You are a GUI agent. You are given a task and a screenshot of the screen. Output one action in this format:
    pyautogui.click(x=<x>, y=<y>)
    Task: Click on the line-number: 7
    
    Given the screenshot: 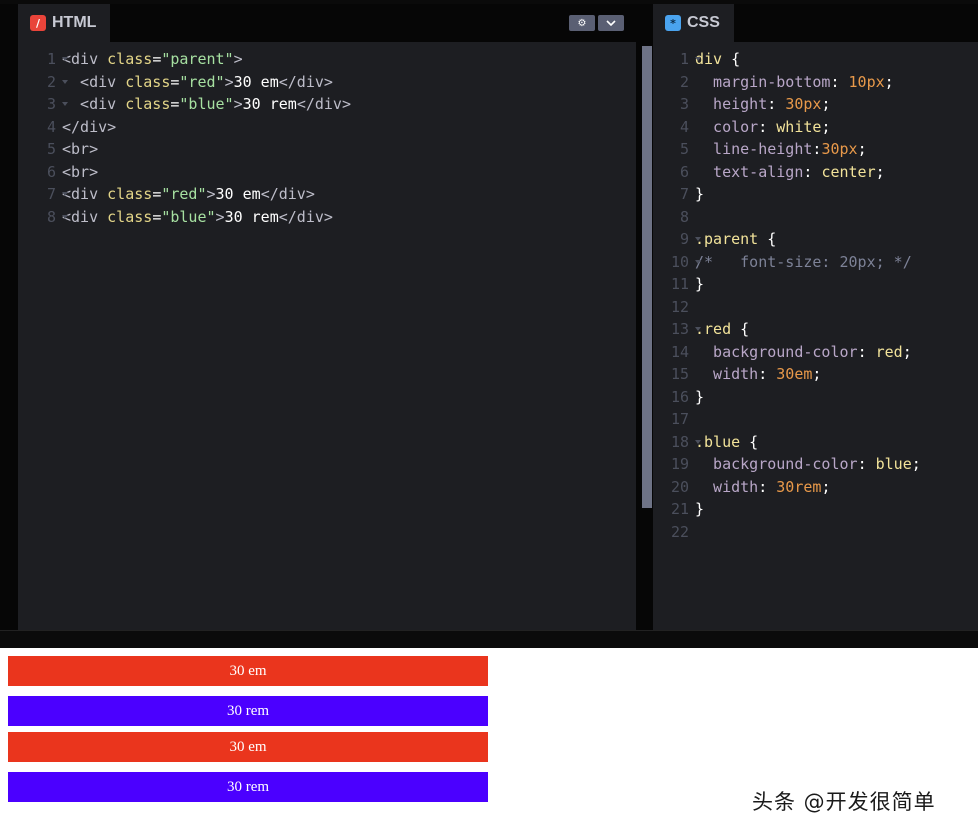 What is the action you would take?
    pyautogui.click(x=43, y=194)
    